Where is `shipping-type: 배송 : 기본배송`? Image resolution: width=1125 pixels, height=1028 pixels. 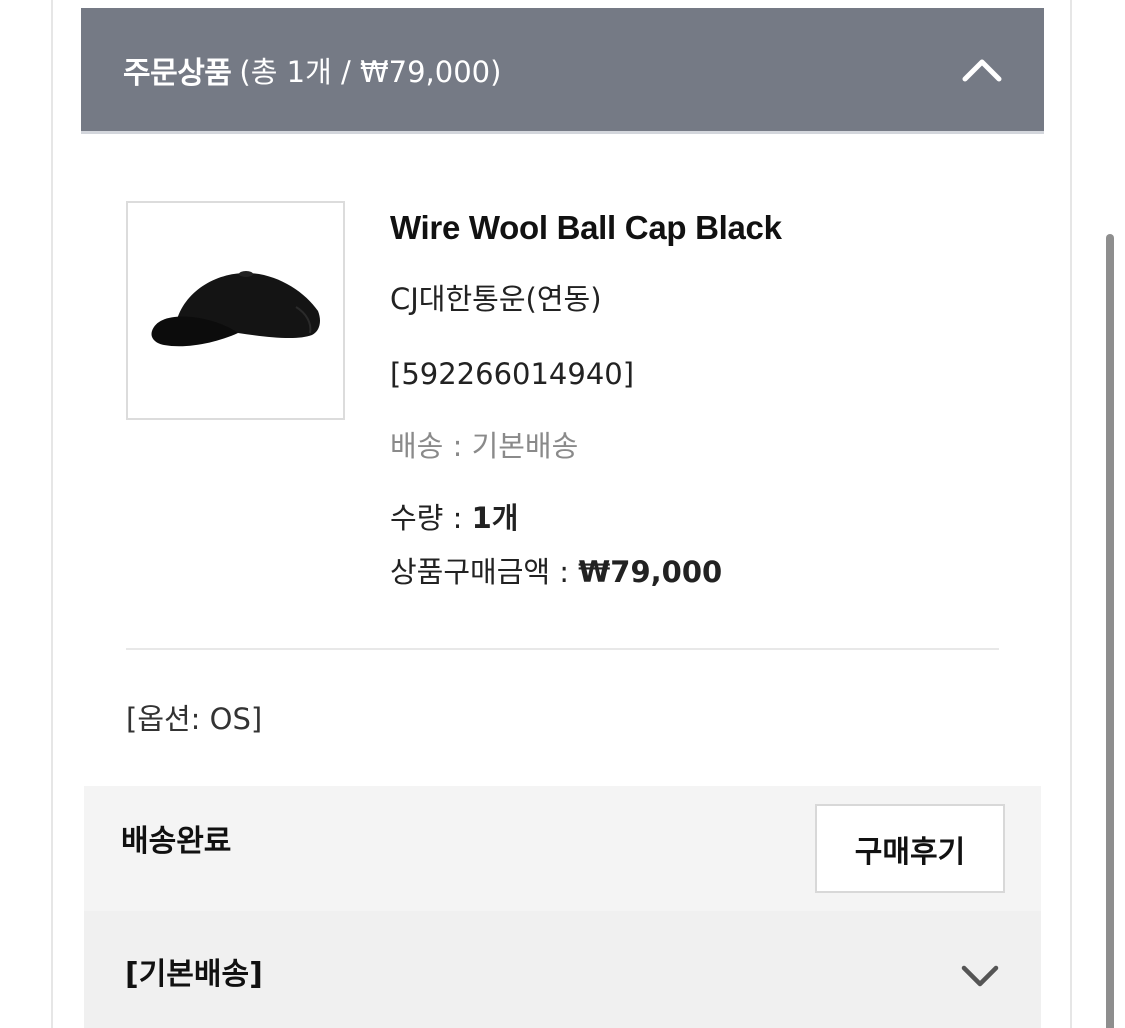 shipping-type: 배송 : 기본배송 is located at coordinates (484, 446).